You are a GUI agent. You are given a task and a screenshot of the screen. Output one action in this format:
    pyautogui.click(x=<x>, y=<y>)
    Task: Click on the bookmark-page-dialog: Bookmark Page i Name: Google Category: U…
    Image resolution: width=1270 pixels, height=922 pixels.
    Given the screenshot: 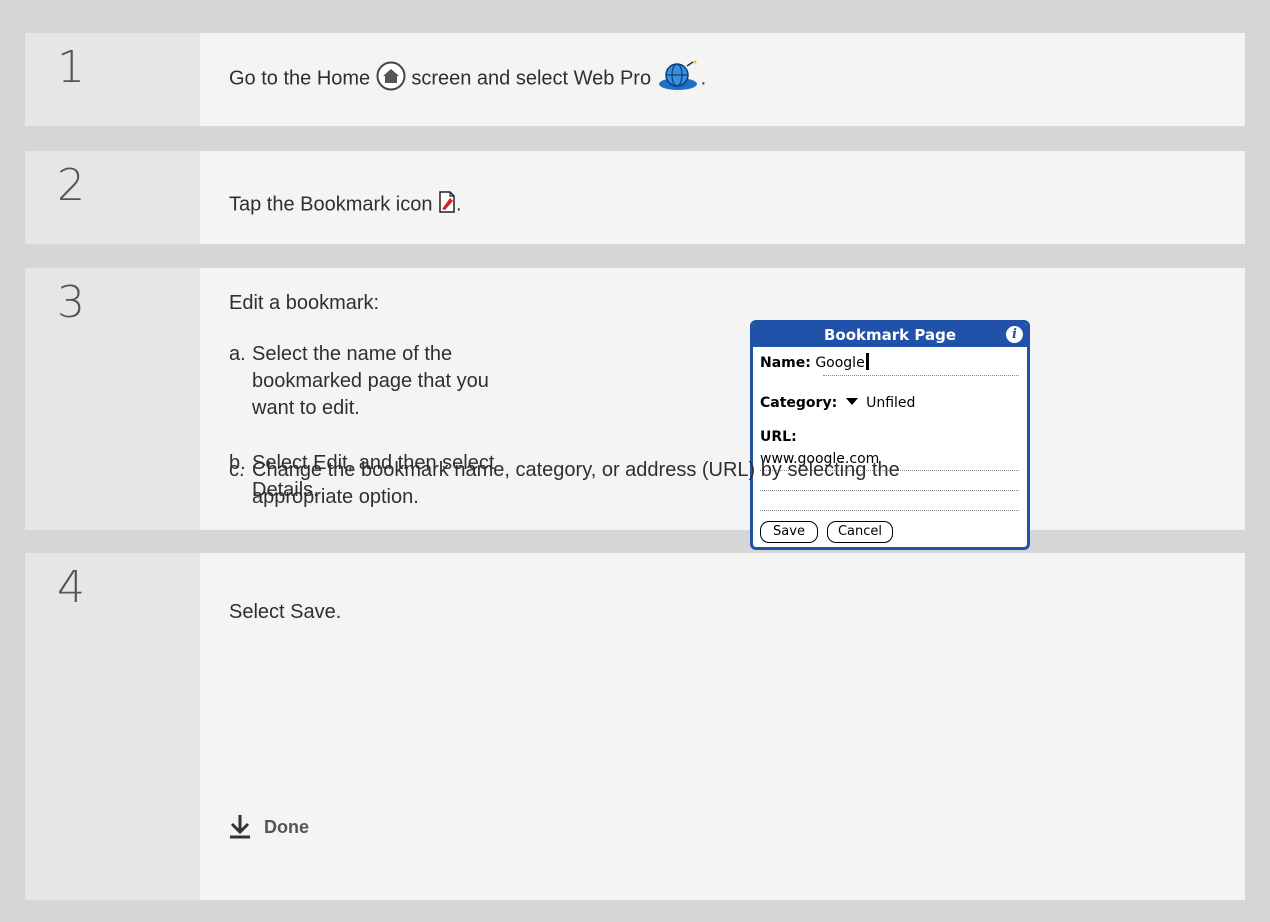 What is the action you would take?
    pyautogui.click(x=890, y=435)
    